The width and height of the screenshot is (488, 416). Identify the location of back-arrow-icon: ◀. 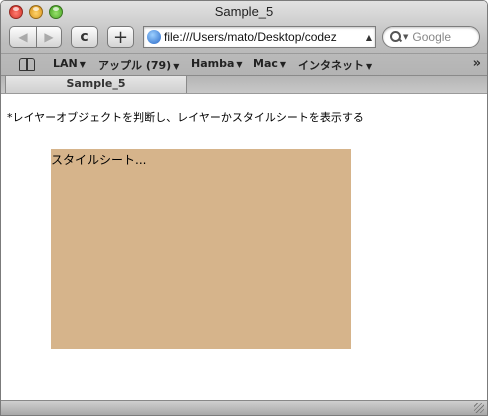
(23, 37).